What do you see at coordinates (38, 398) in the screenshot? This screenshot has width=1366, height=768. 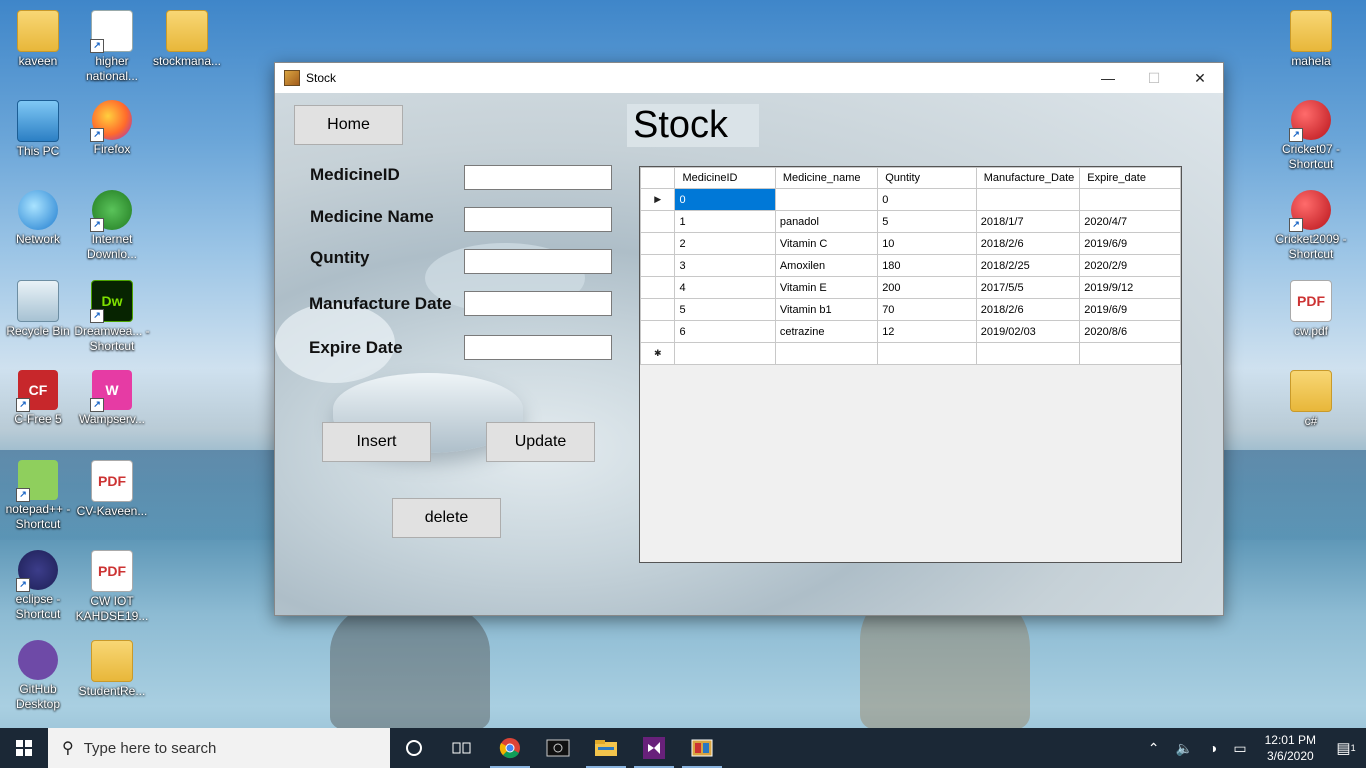 I see `desktop-icon: CF ↗ C-Free 5` at bounding box center [38, 398].